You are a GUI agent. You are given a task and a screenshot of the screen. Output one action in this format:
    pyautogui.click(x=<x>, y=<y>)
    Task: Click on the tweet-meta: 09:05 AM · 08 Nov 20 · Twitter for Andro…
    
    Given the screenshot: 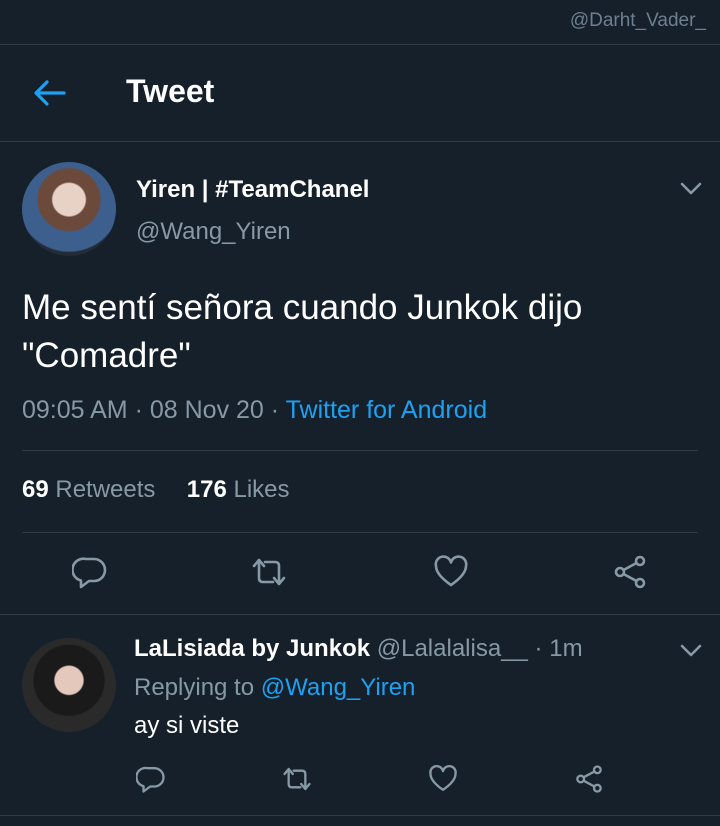 What is the action you would take?
    pyautogui.click(x=255, y=410)
    